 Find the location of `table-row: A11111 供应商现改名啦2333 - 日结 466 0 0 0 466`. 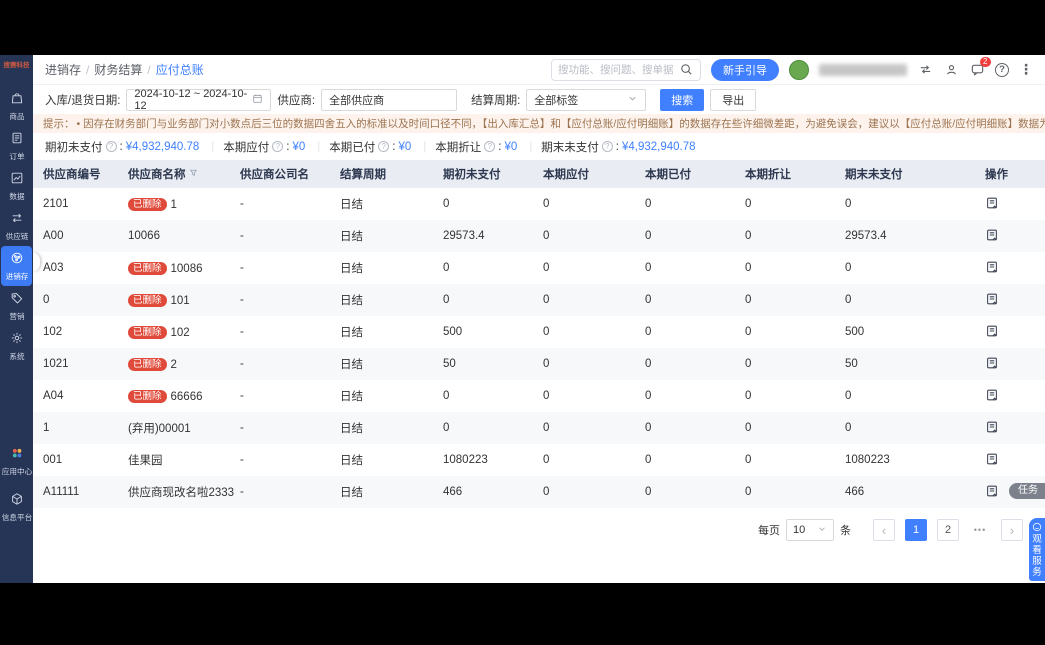

table-row: A11111 供应商现改名啦2333 - 日结 466 0 0 0 466 is located at coordinates (539, 492).